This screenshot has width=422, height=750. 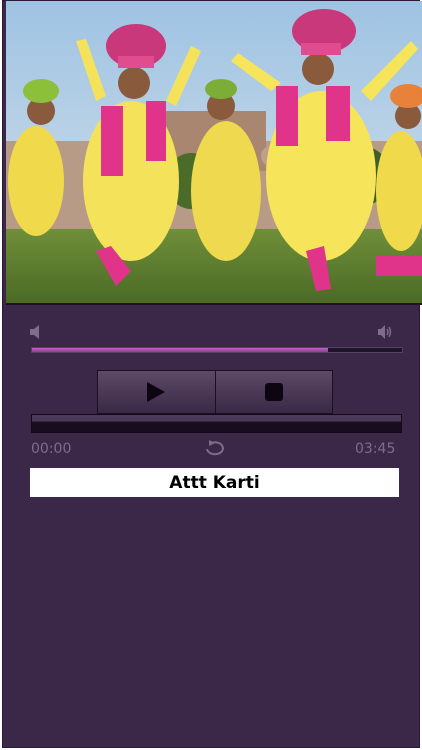 I want to click on stop-icon, so click(x=273, y=392).